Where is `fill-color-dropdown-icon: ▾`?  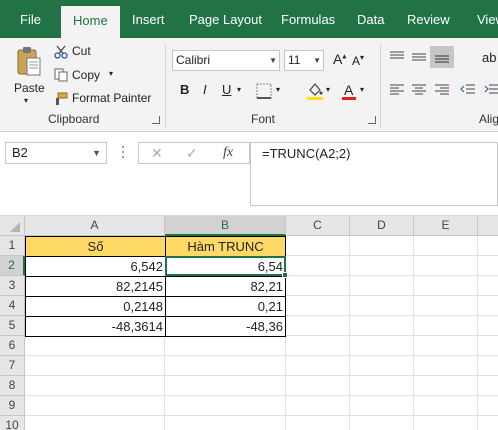 fill-color-dropdown-icon: ▾ is located at coordinates (328, 89).